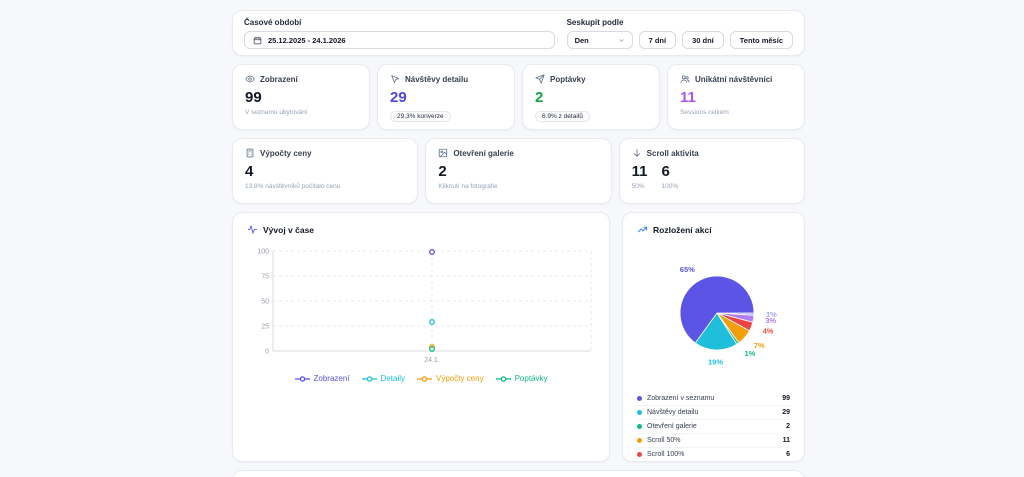 The image size is (1024, 477). Describe the element at coordinates (263, 252) in the screenshot. I see `svg-text: 100` at that location.